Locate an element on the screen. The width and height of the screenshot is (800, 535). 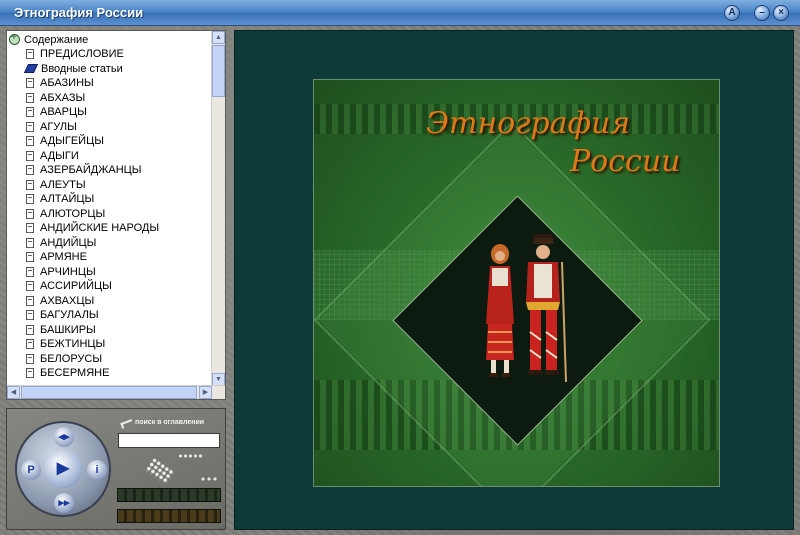
tree-item-label: АРЧИНЦЫ is located at coordinates (68, 271).